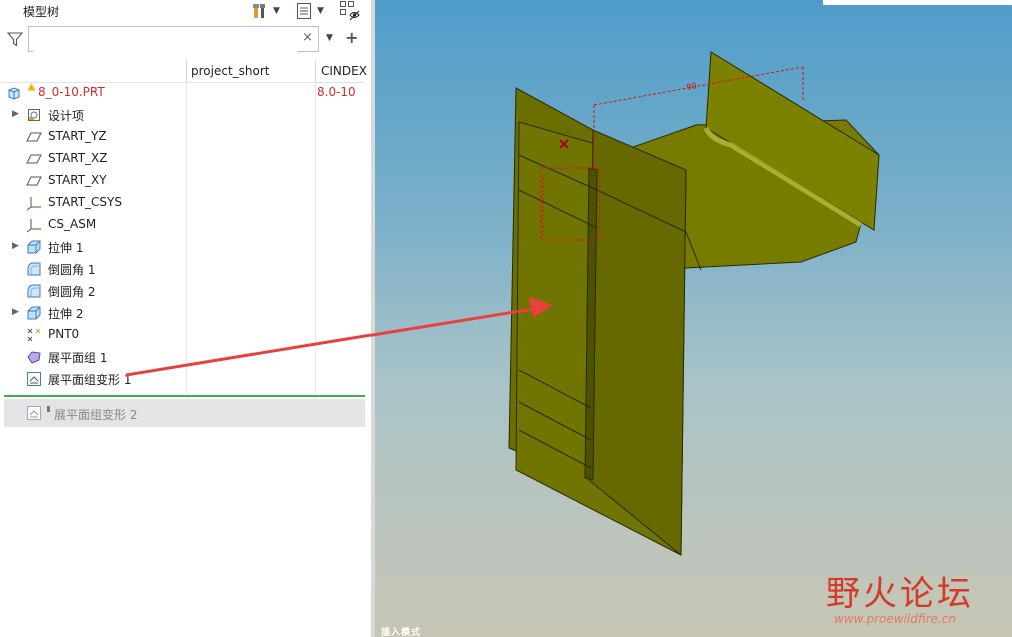 The width and height of the screenshot is (1012, 637). I want to click on show-button: ▼, so click(309, 11).